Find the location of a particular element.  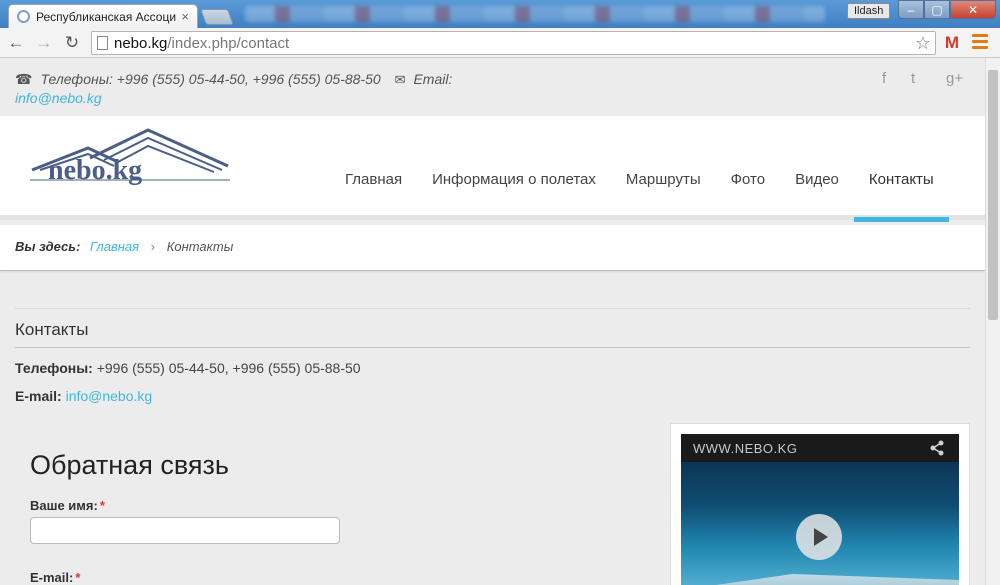

nav-item-home: Главная is located at coordinates (373, 192).